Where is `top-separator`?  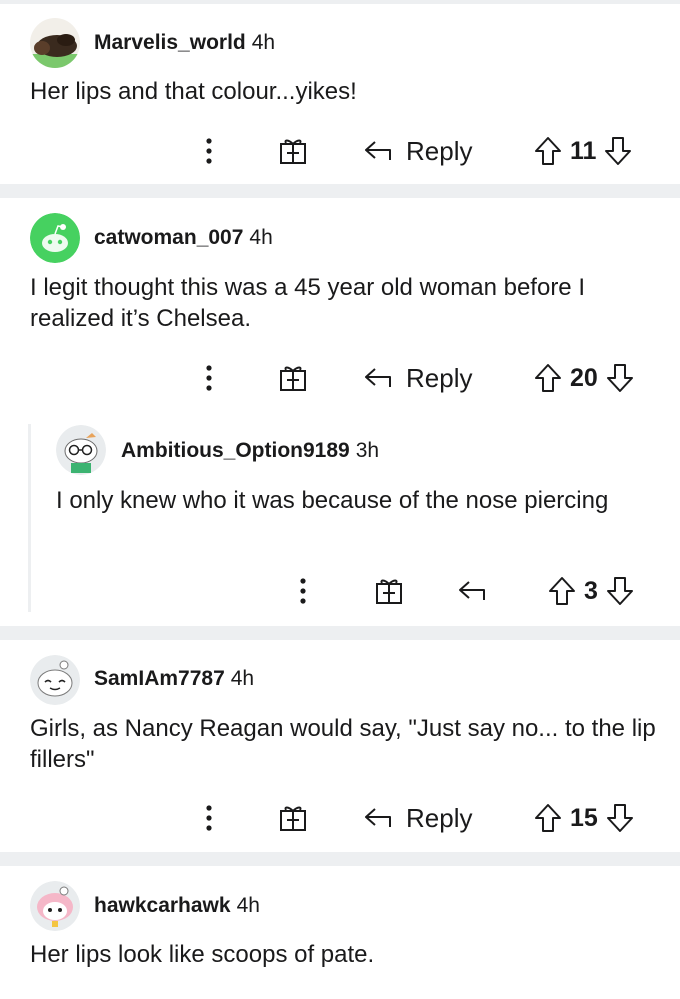
top-separator is located at coordinates (340, 2).